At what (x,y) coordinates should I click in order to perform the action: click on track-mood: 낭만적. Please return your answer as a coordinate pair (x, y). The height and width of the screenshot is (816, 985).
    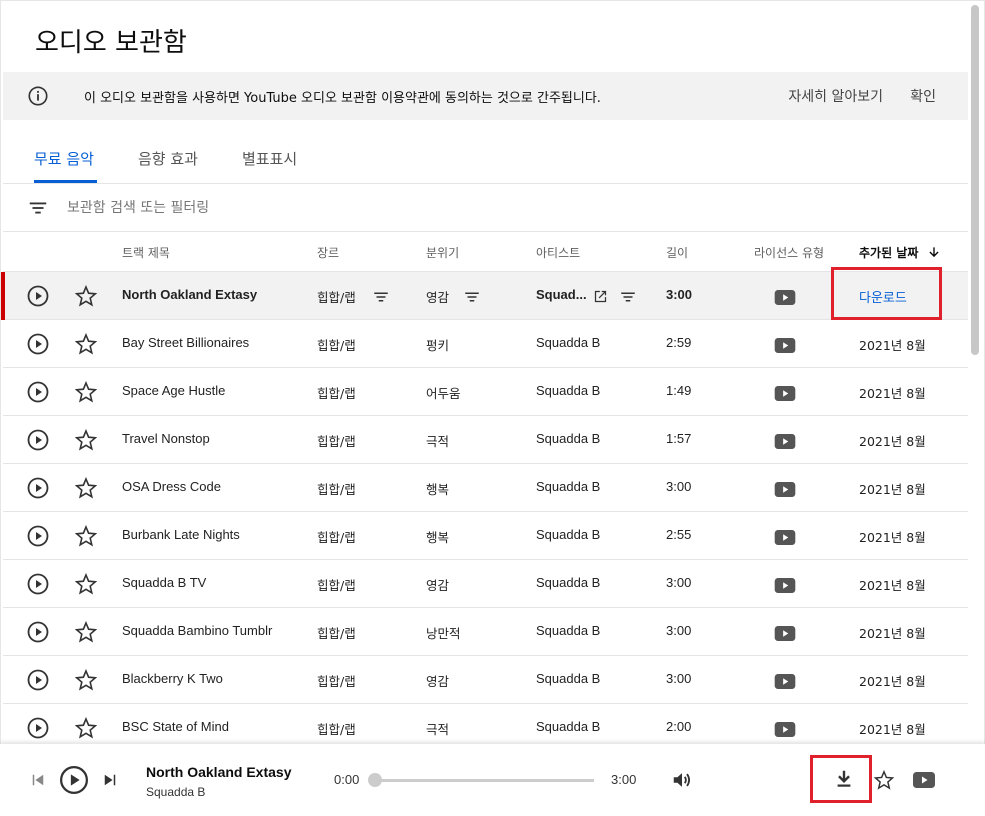
    Looking at the image, I should click on (443, 633).